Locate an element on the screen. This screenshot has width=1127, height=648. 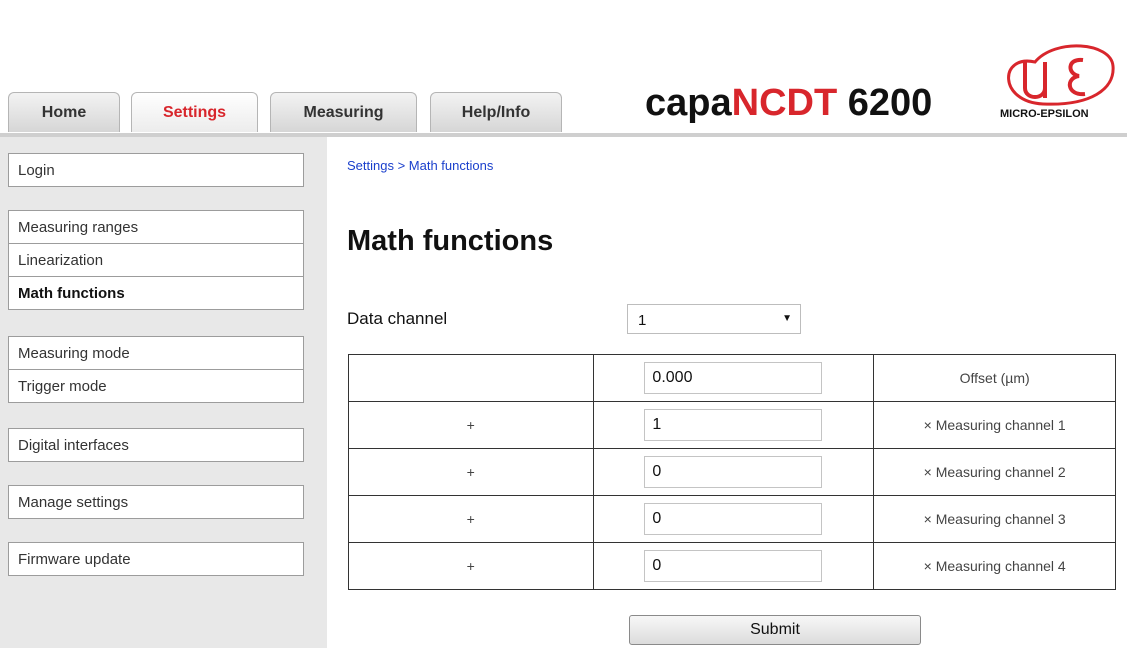
table-row: + × Measuring channel 1 is located at coordinates (732, 425).